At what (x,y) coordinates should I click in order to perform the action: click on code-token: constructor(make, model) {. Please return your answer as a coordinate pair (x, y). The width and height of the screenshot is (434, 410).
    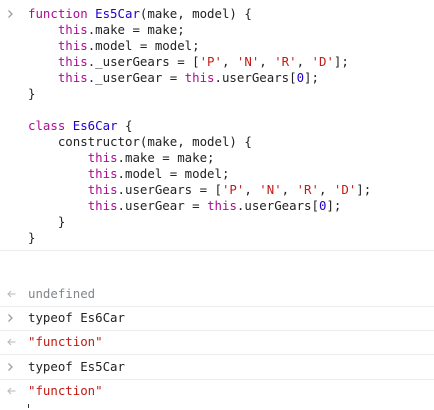
    Looking at the image, I should click on (140, 141).